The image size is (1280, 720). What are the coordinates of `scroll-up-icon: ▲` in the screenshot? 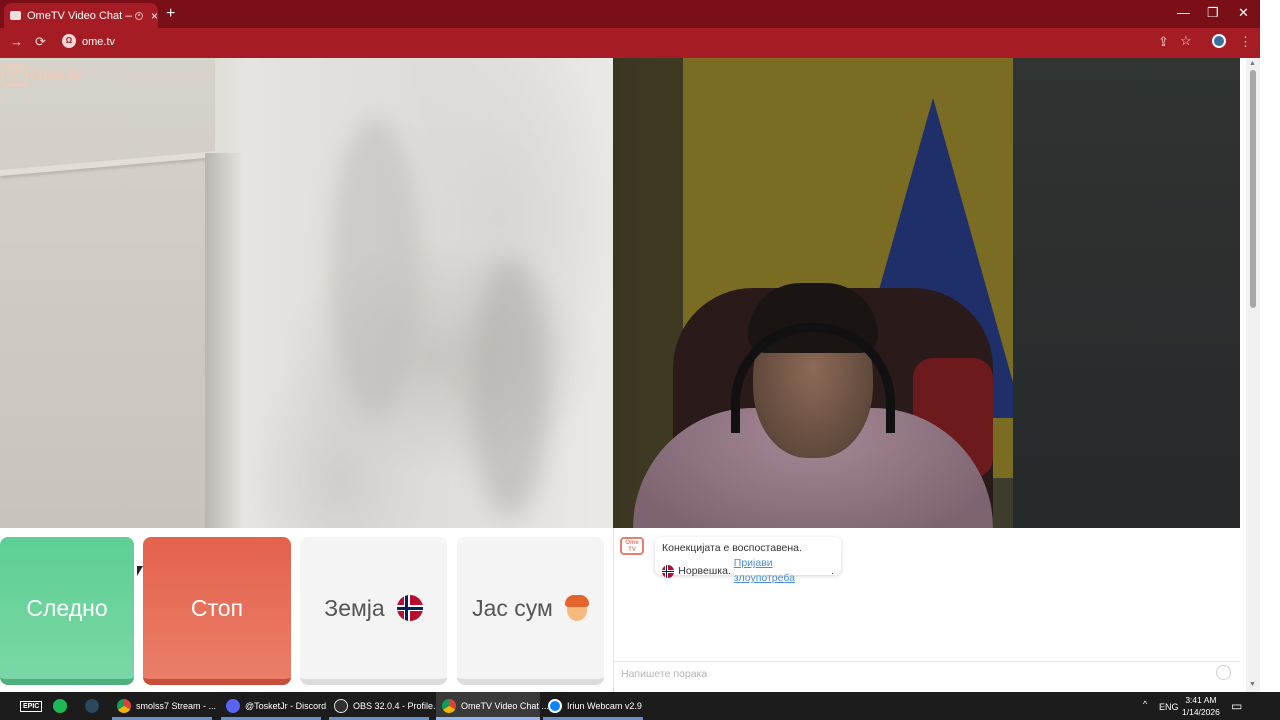 It's located at (1252, 63).